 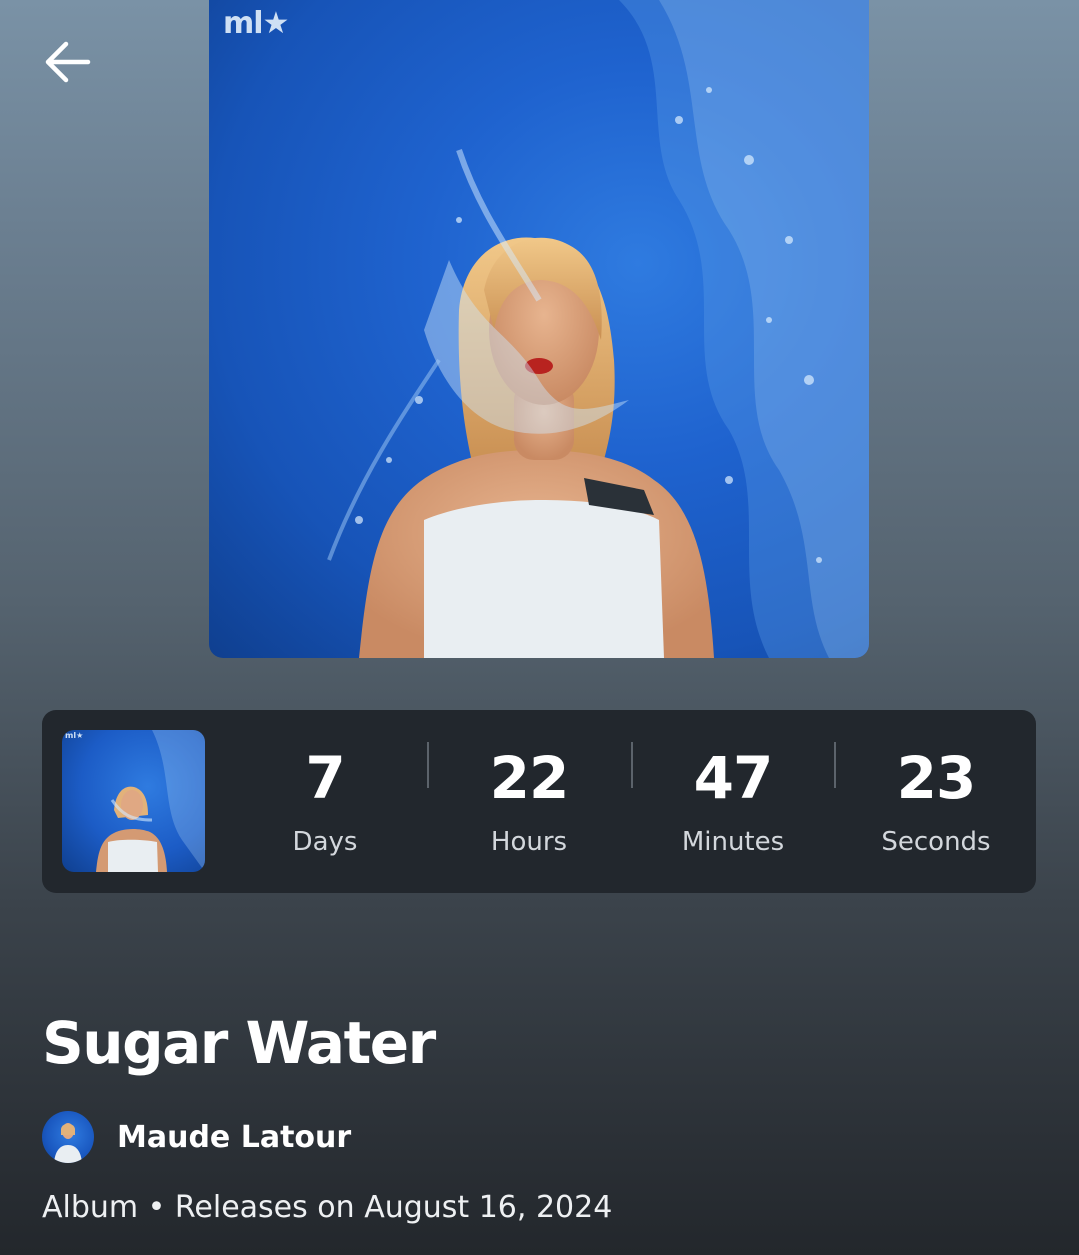 What do you see at coordinates (74, 735) in the screenshot?
I see `thumbnail-logo: ml★` at bounding box center [74, 735].